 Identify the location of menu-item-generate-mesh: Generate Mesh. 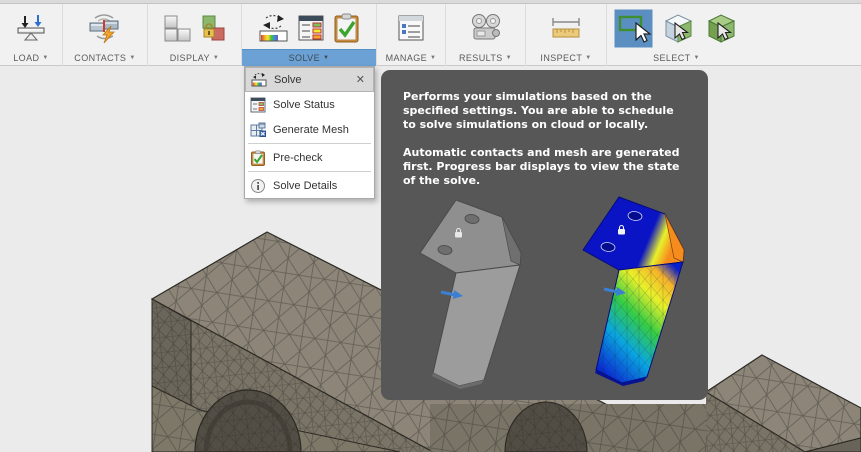
(309, 129).